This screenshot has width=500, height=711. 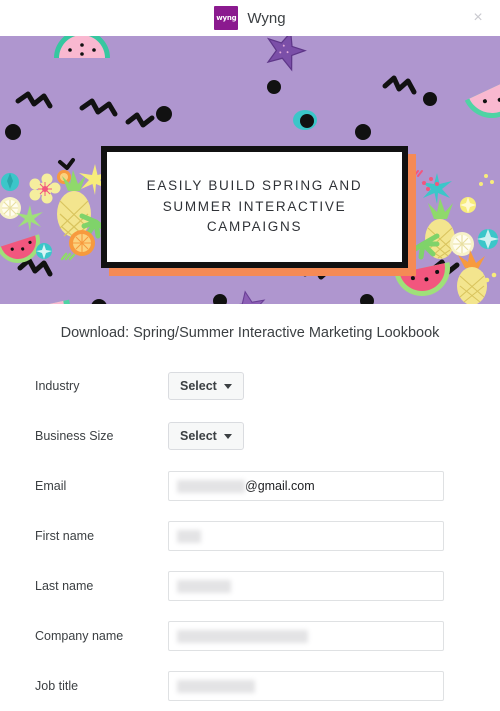 I want to click on starburst-icon, so click(x=436, y=188).